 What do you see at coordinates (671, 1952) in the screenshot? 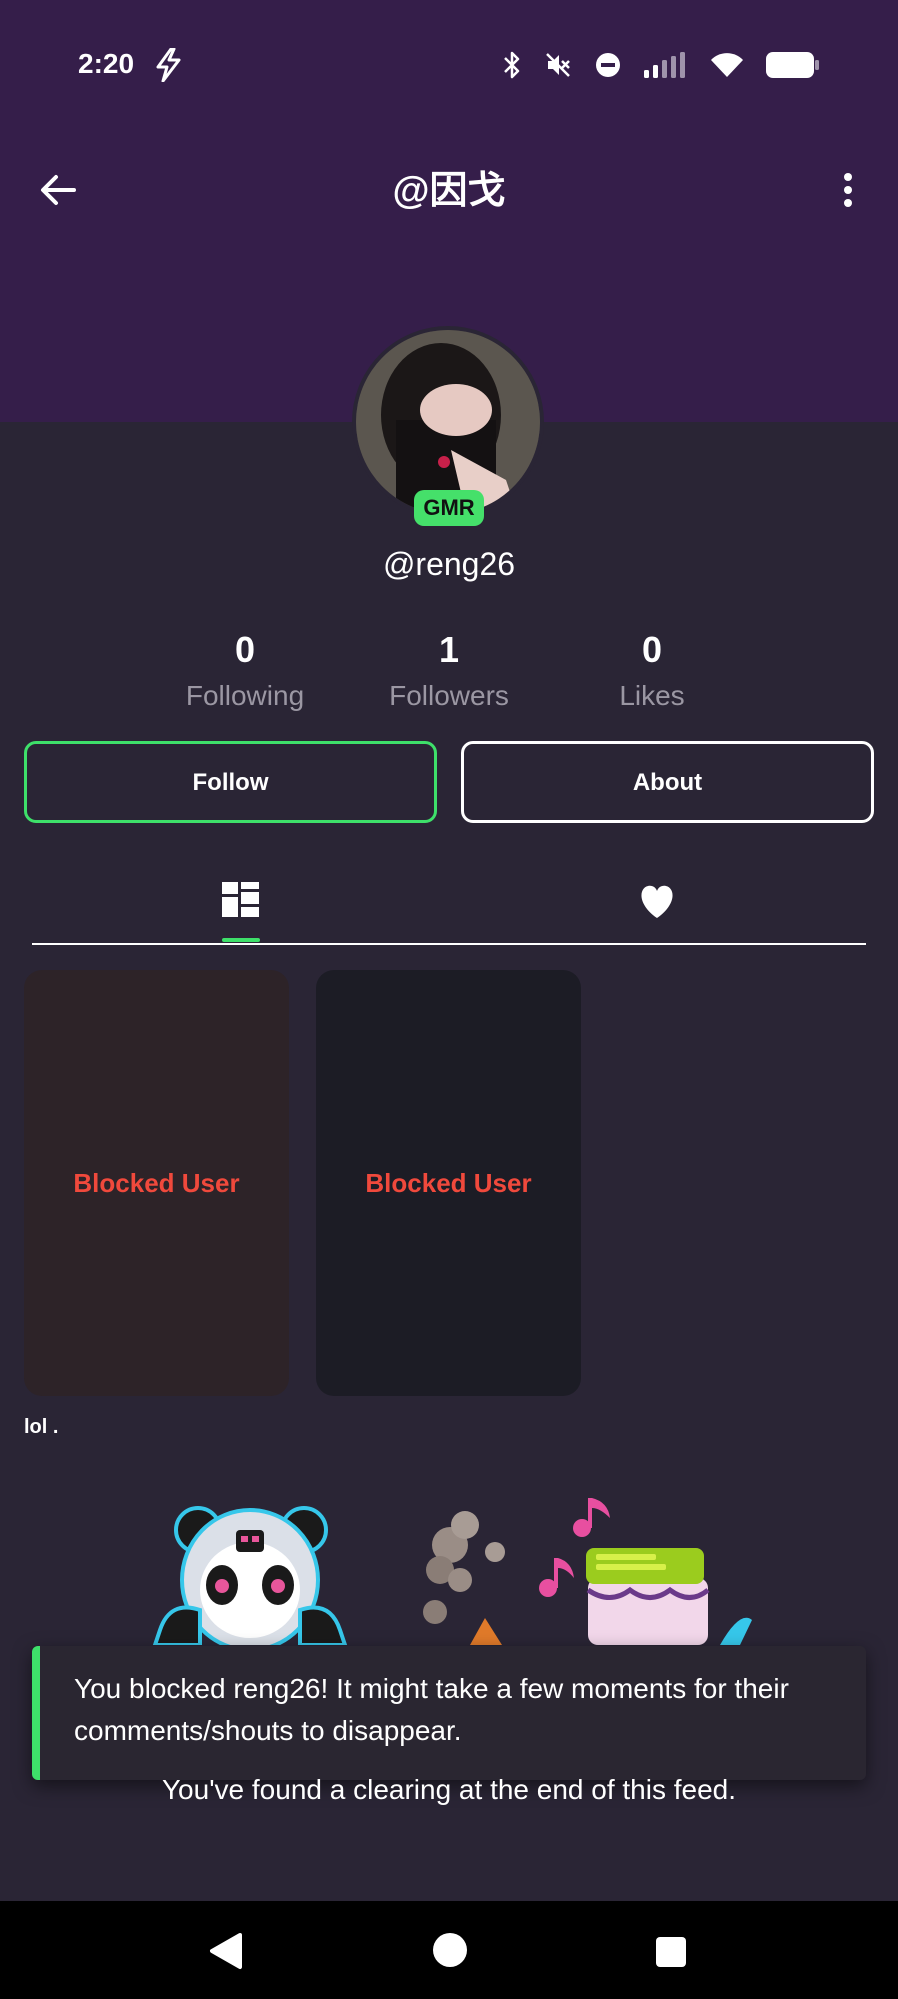
I see `nav-recents-icon` at bounding box center [671, 1952].